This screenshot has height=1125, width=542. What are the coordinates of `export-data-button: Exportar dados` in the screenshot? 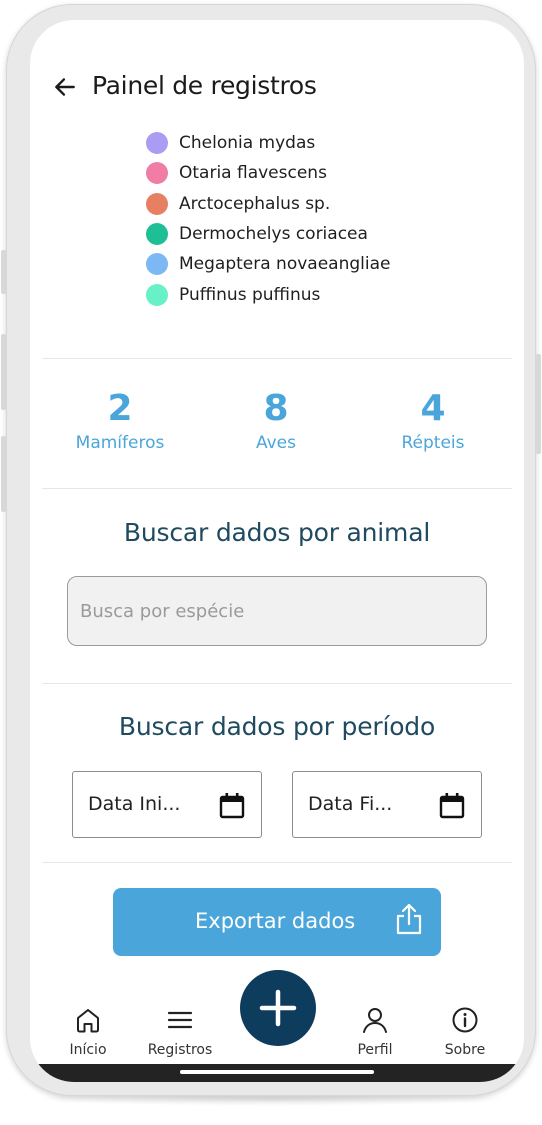 It's located at (277, 922).